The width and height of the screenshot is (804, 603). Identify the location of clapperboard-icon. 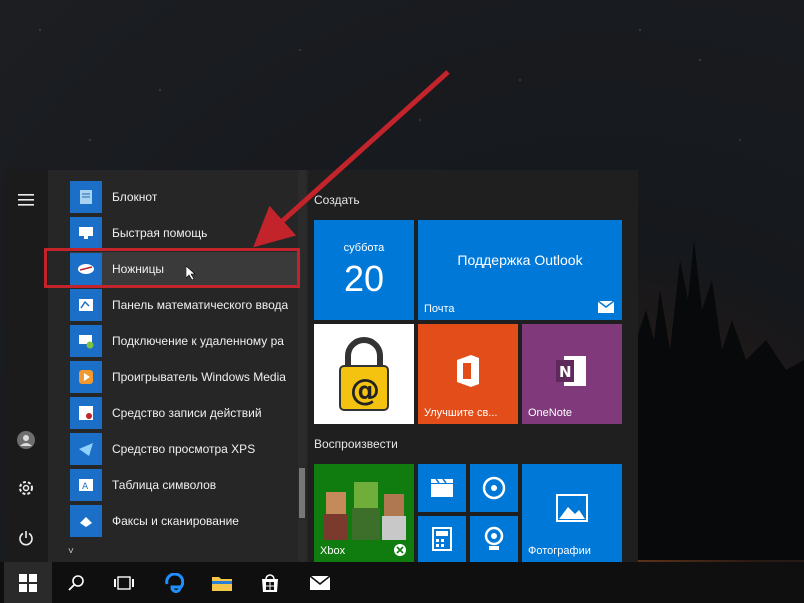
(442, 487).